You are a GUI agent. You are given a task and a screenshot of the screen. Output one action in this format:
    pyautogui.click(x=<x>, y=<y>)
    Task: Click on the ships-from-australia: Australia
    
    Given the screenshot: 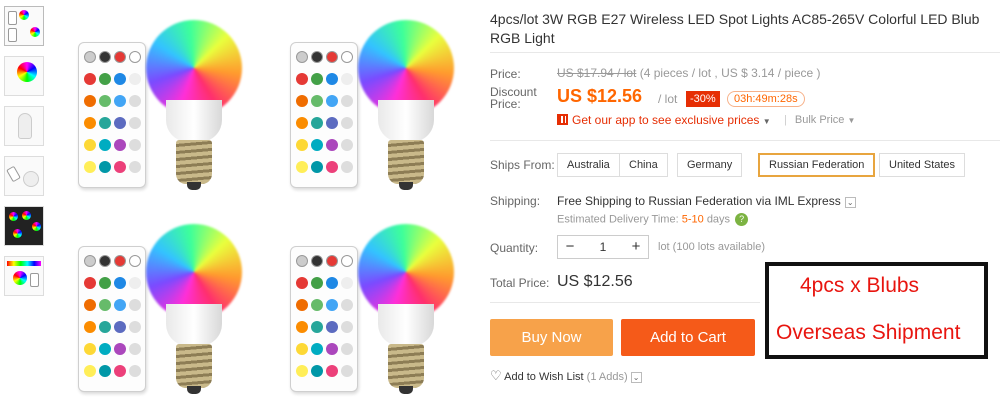 What is the action you would take?
    pyautogui.click(x=588, y=165)
    